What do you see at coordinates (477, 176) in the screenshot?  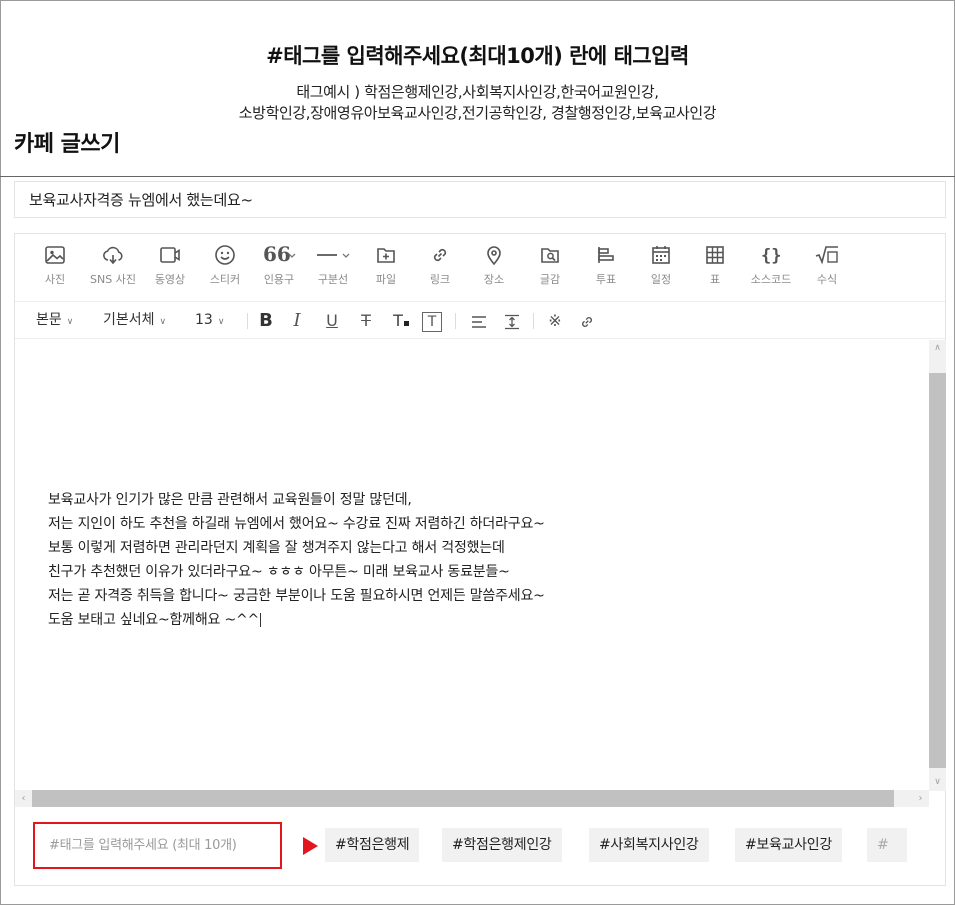 I see `title-divider` at bounding box center [477, 176].